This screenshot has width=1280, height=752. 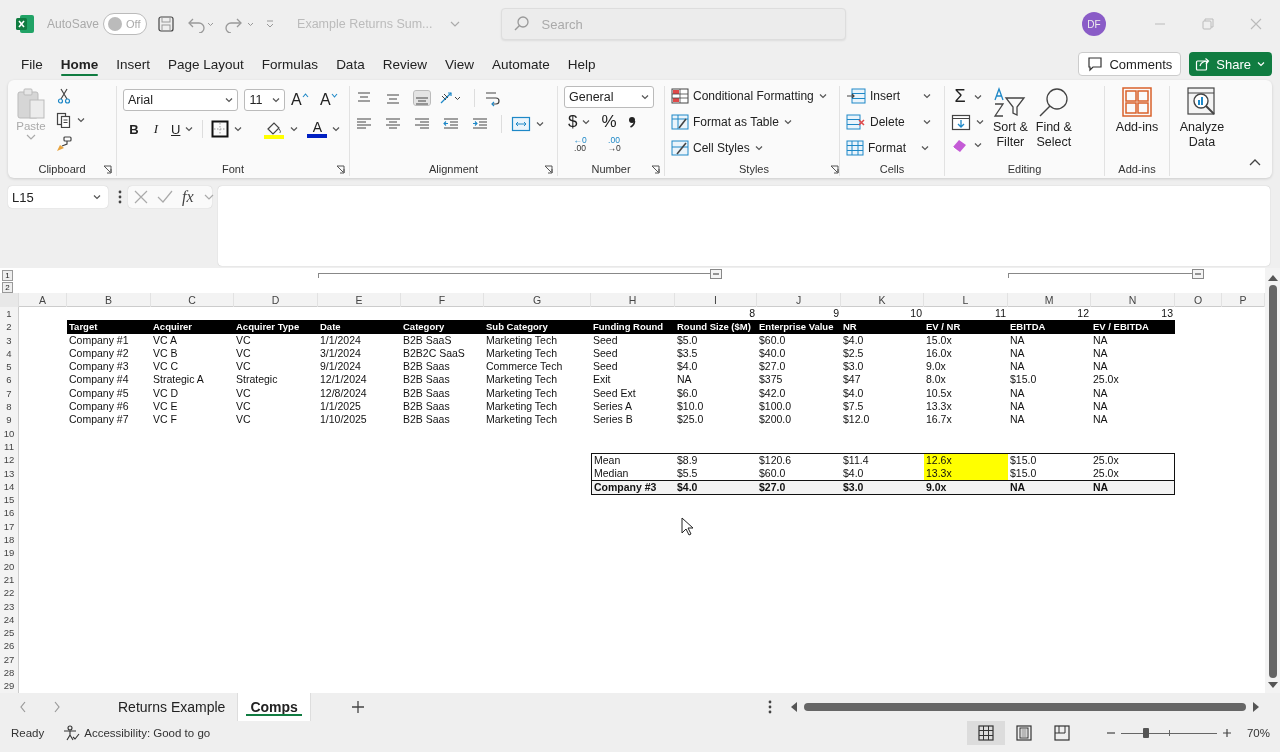 I want to click on column-header: O, so click(x=1198, y=300).